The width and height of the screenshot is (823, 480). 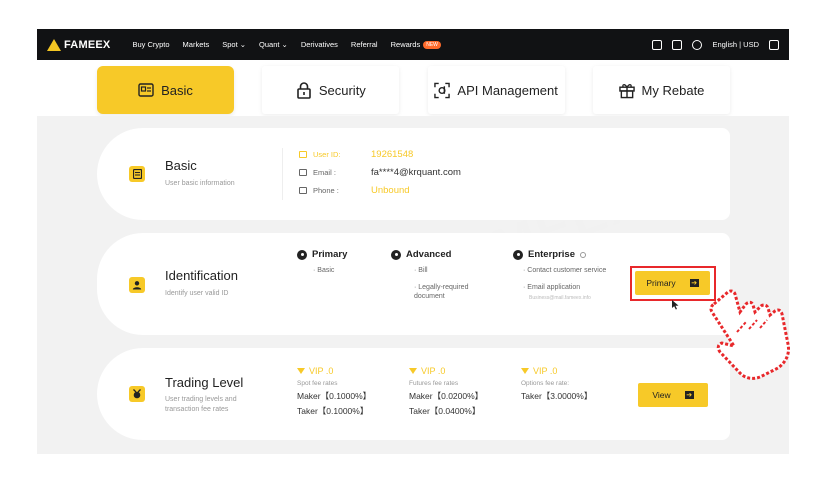 What do you see at coordinates (181, 165) in the screenshot?
I see `basic-title: Basic` at bounding box center [181, 165].